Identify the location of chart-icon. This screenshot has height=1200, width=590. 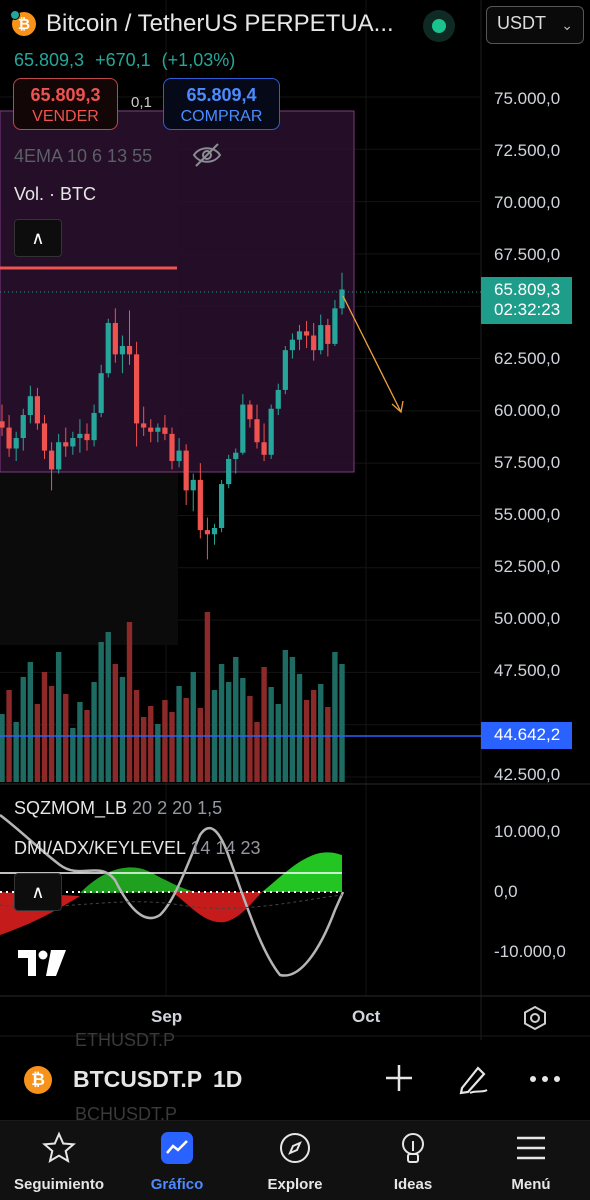
(177, 1148).